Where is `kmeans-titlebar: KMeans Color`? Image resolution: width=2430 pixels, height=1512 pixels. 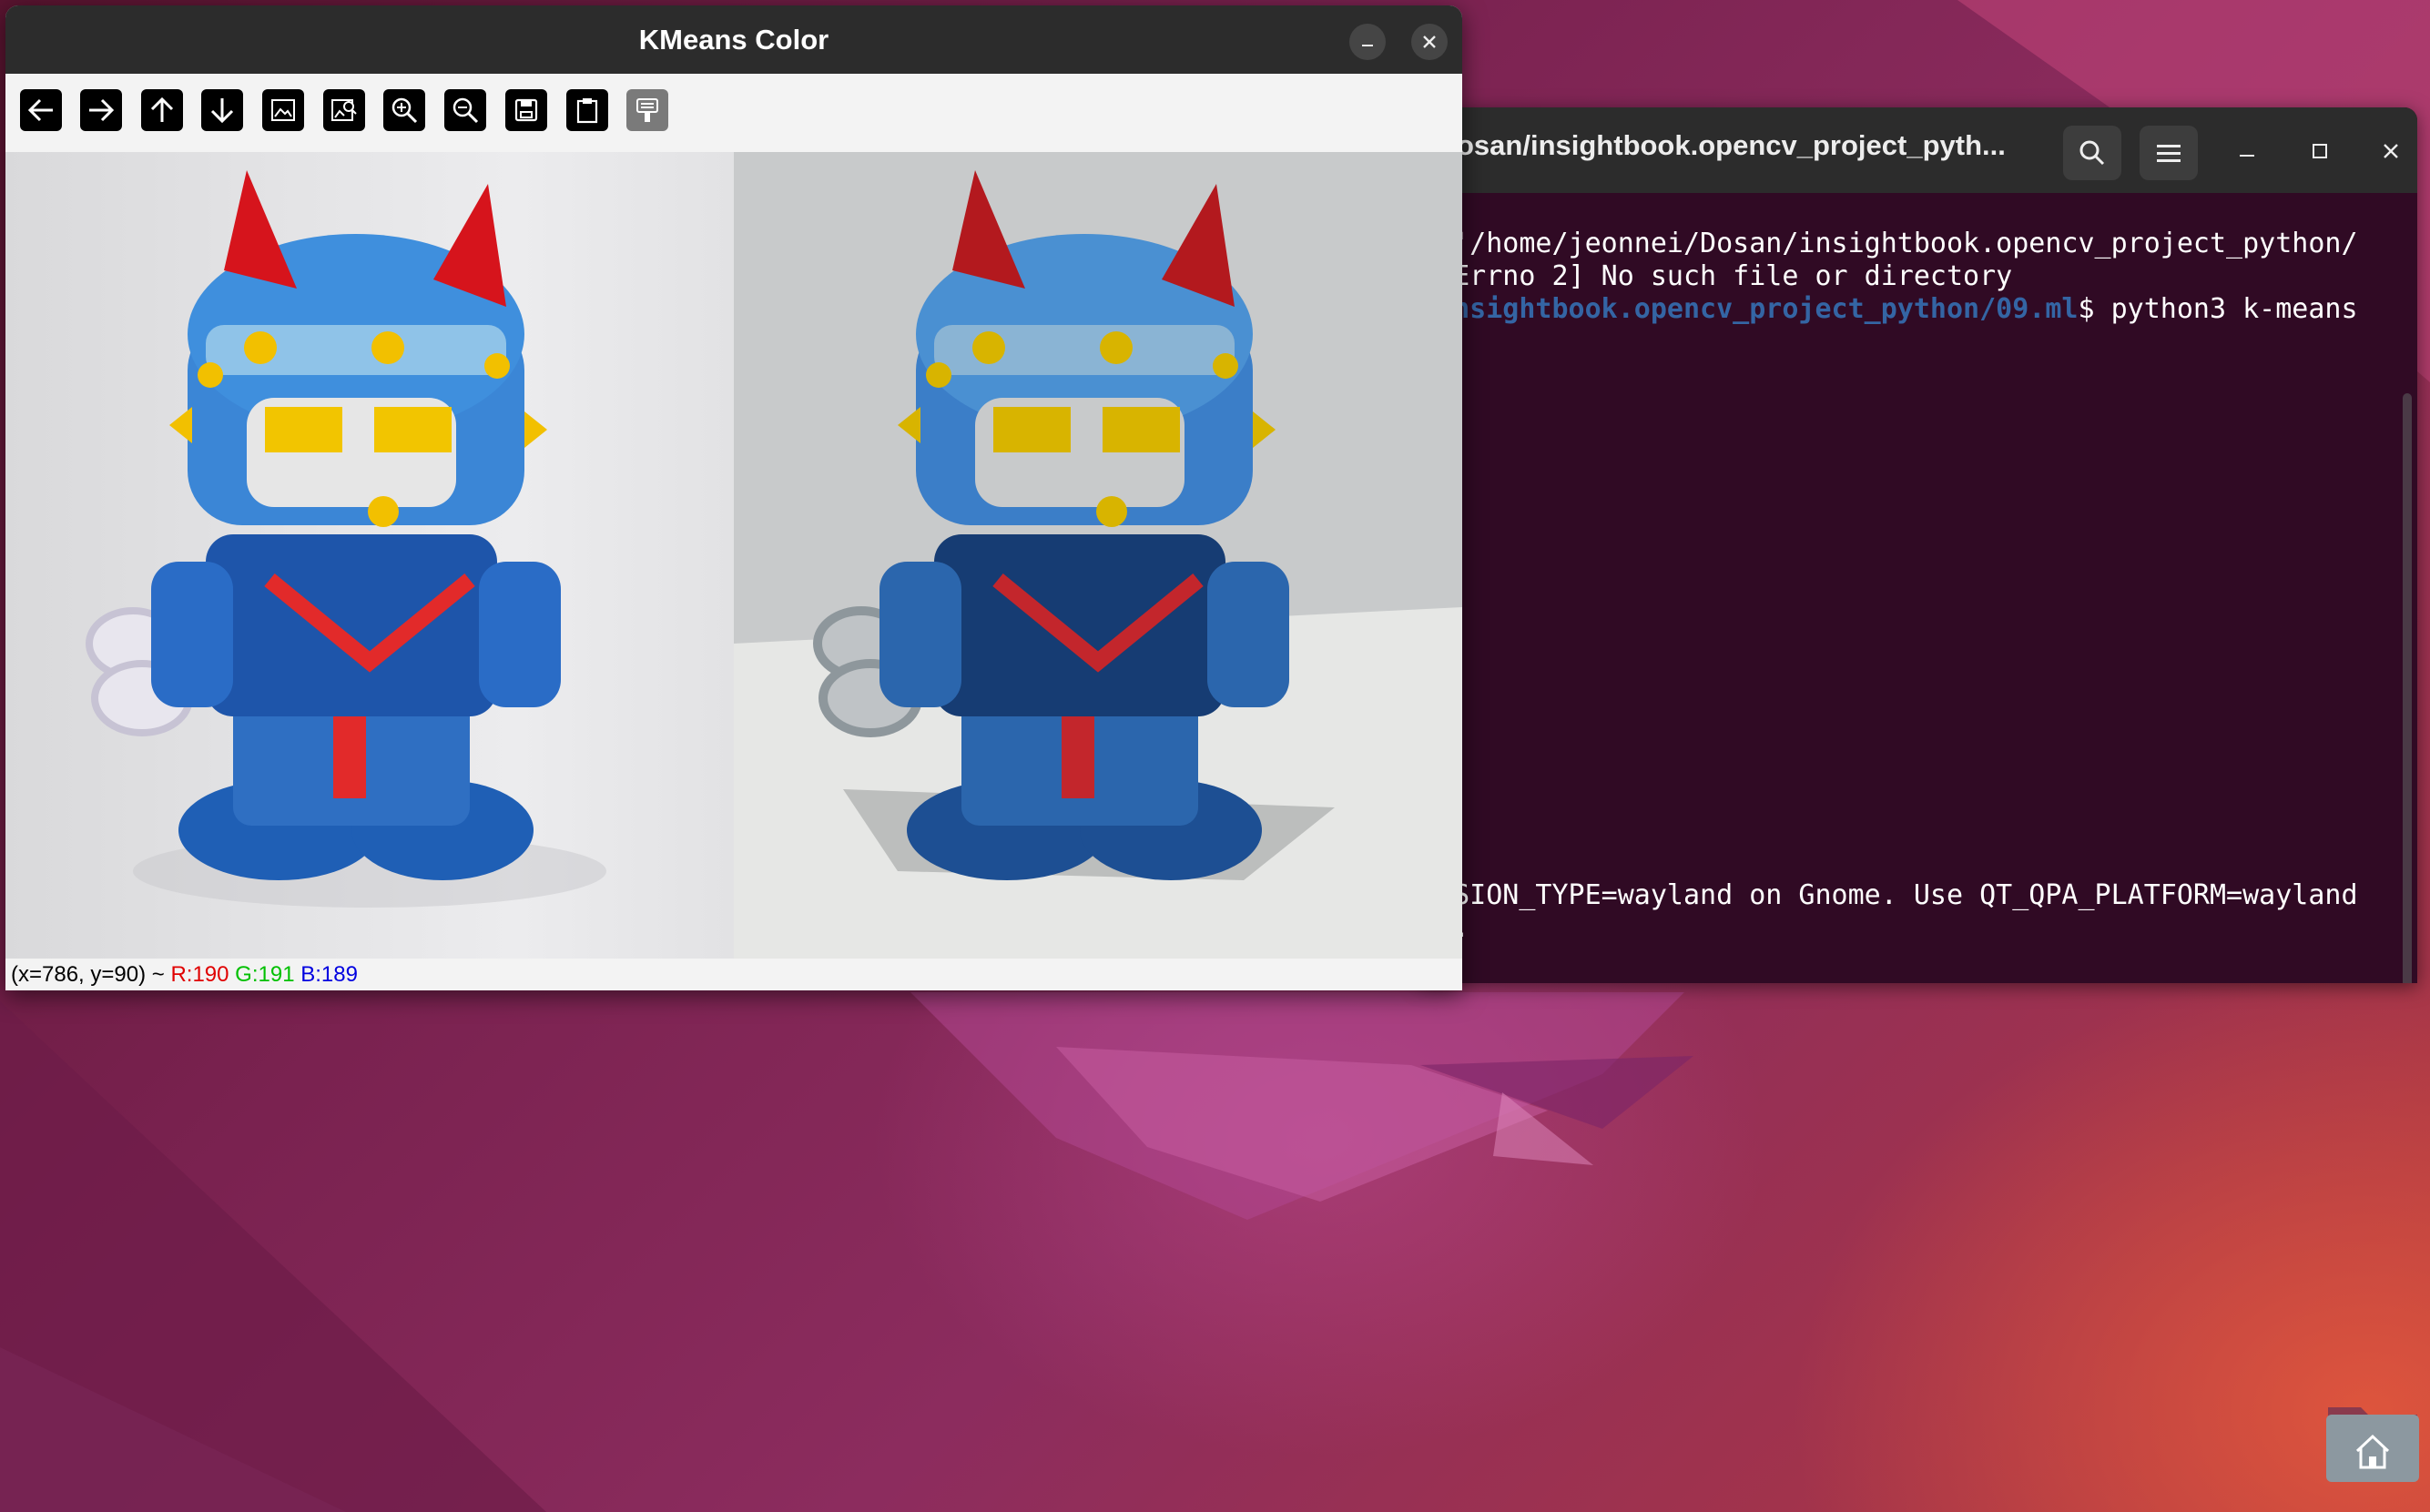
kmeans-titlebar: KMeans Color is located at coordinates (733, 39).